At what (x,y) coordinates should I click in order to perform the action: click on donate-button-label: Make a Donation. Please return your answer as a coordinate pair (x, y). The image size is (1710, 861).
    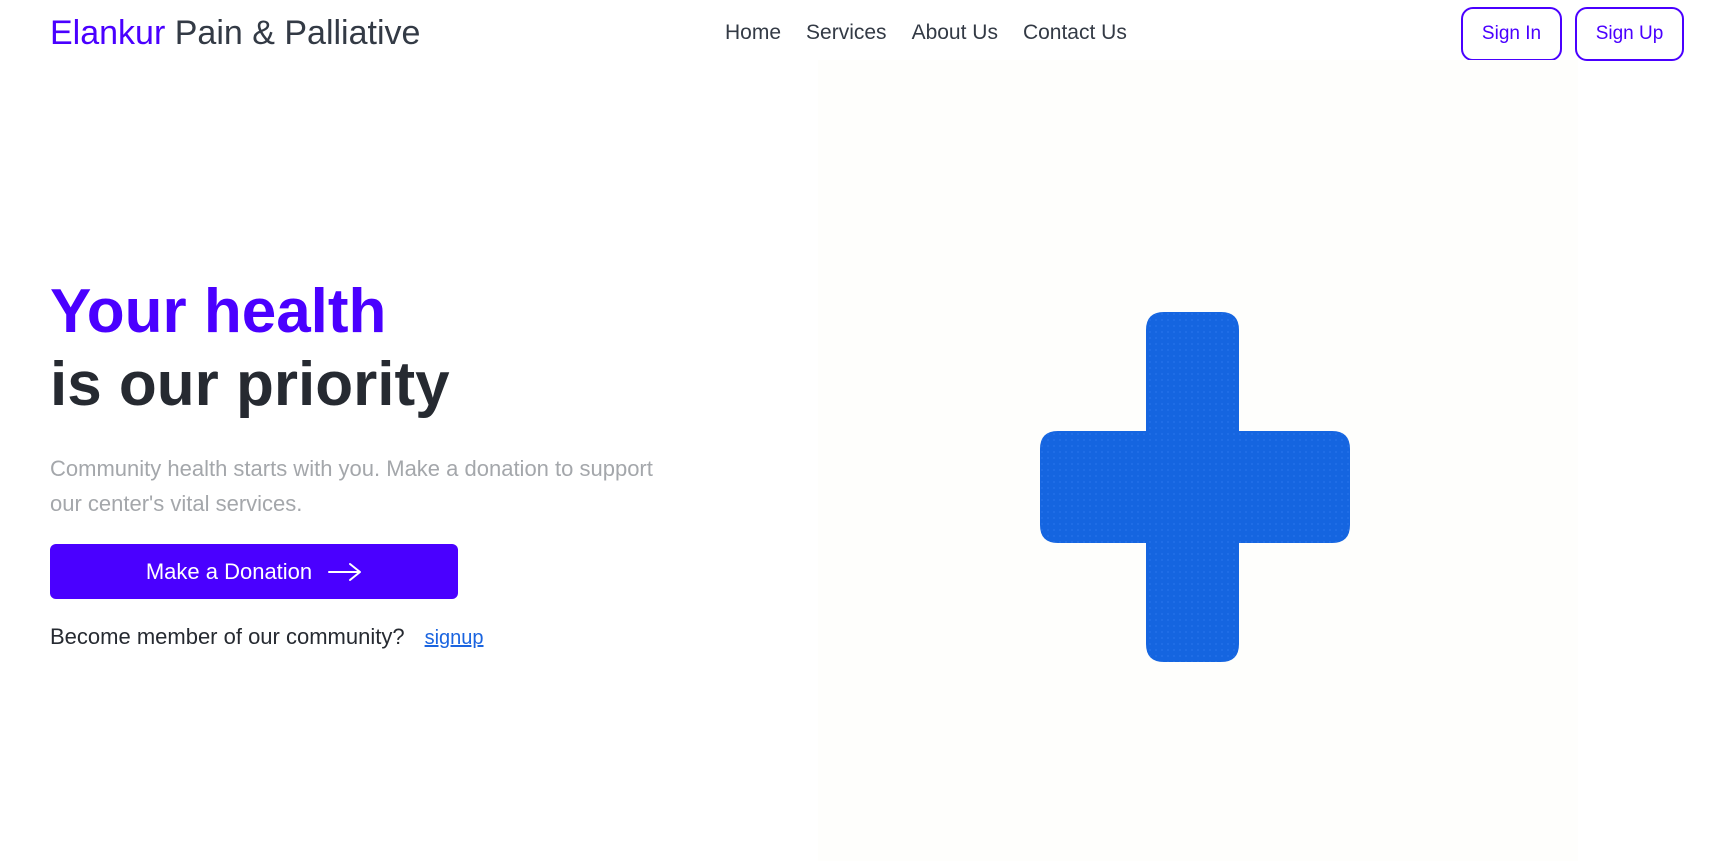
    Looking at the image, I should click on (229, 571).